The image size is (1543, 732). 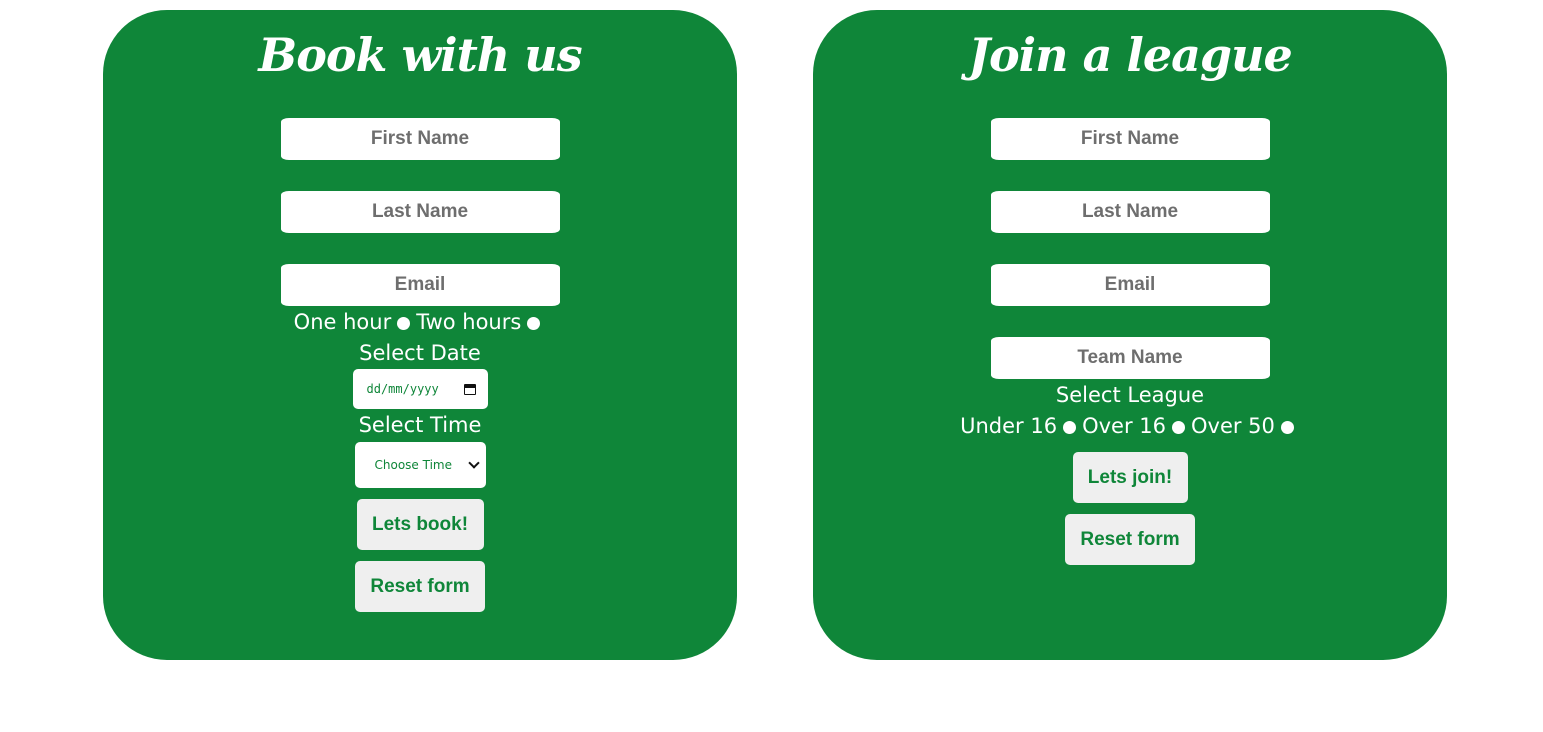 I want to click on duration-option-two-hours: Two hours, so click(x=481, y=322).